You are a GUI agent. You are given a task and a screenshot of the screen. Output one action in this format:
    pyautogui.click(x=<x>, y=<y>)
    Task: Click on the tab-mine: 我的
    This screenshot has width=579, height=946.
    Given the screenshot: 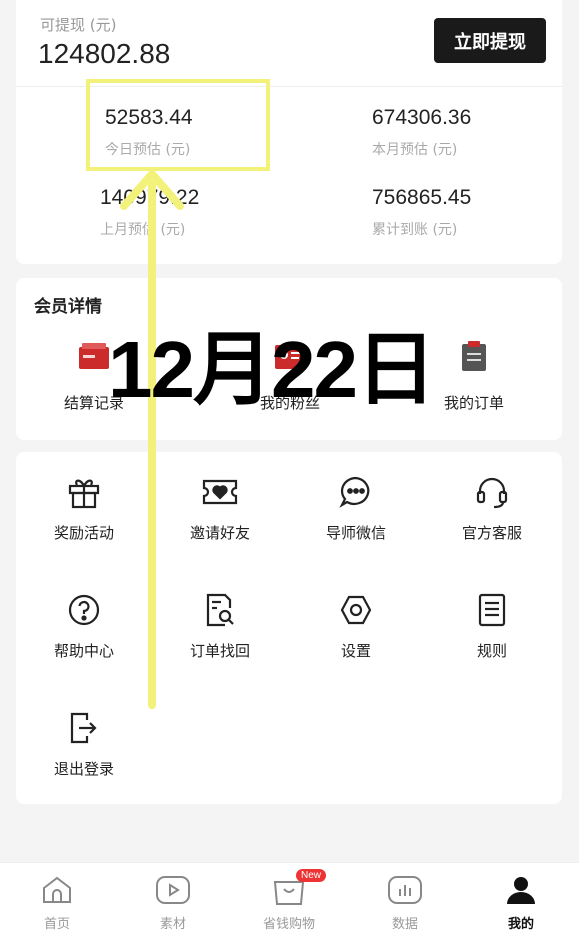 What is the action you would take?
    pyautogui.click(x=521, y=902)
    